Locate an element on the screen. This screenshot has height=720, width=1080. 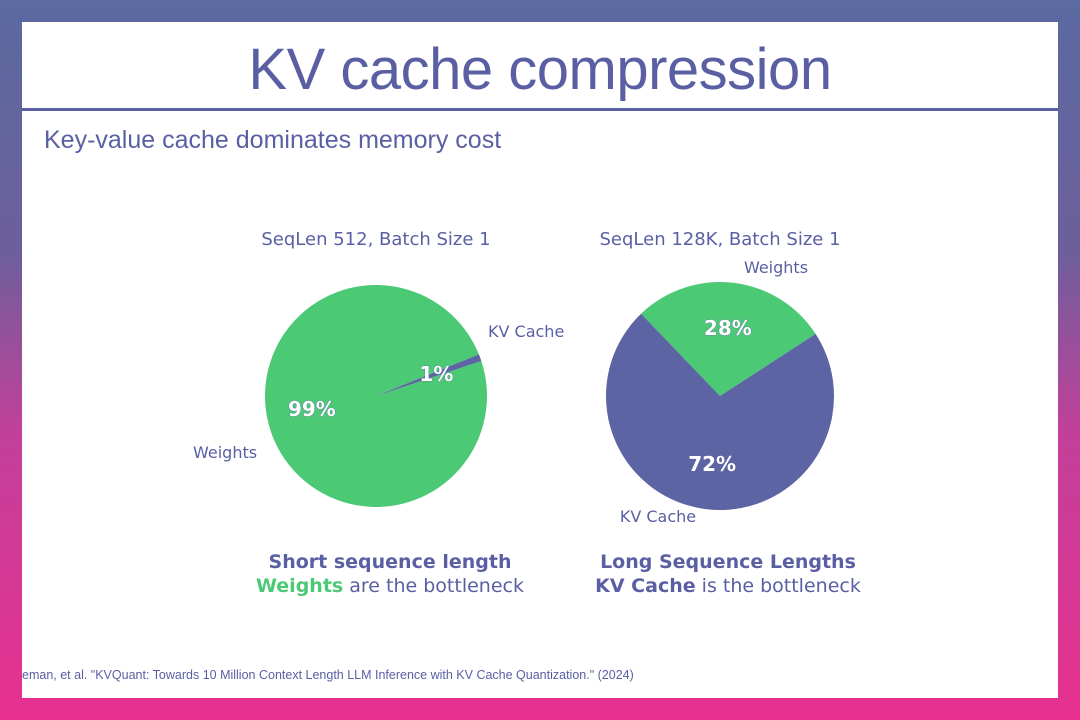
chart-2-label-kv-cache: KV Cache is located at coordinates (658, 516).